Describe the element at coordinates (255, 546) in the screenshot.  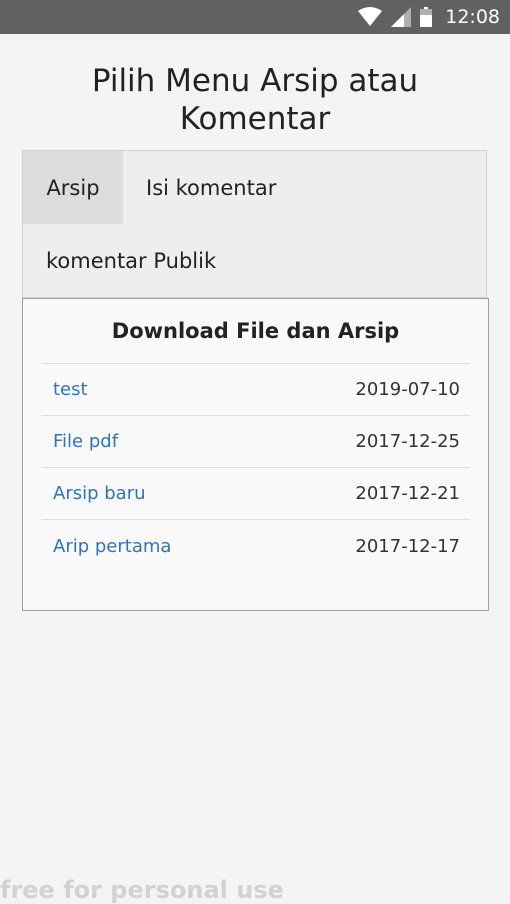
I see `table-row: Arip pertama 2017-12-17` at that location.